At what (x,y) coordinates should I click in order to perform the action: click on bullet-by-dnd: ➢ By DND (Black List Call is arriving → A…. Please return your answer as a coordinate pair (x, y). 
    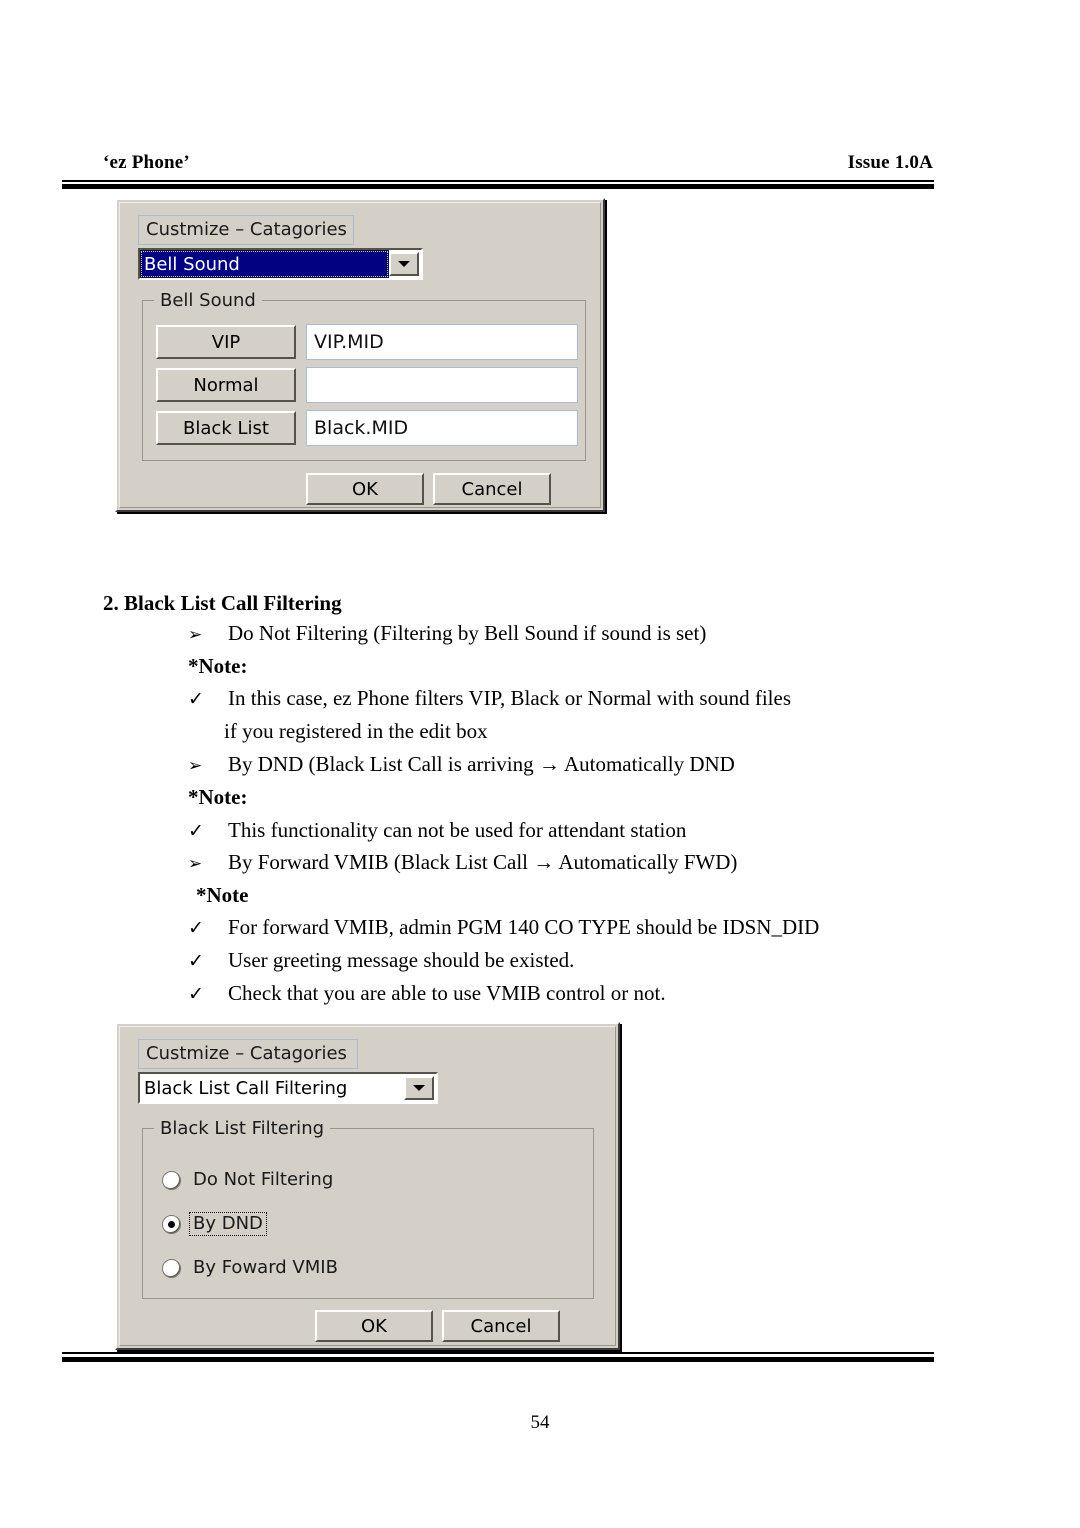
    Looking at the image, I should click on (461, 764).